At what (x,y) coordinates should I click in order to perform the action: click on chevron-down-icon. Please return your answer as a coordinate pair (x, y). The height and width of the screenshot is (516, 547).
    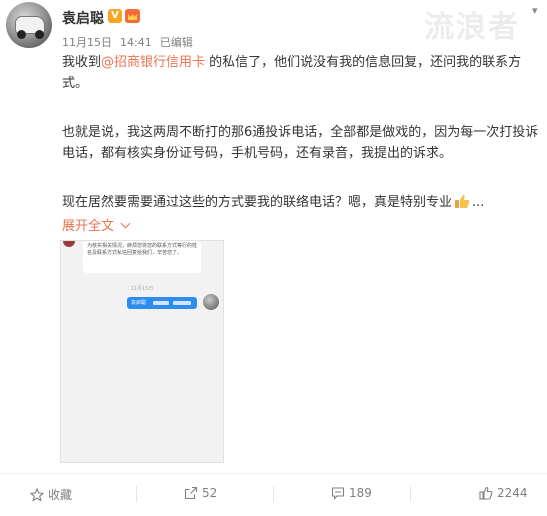
    Looking at the image, I should click on (125, 223).